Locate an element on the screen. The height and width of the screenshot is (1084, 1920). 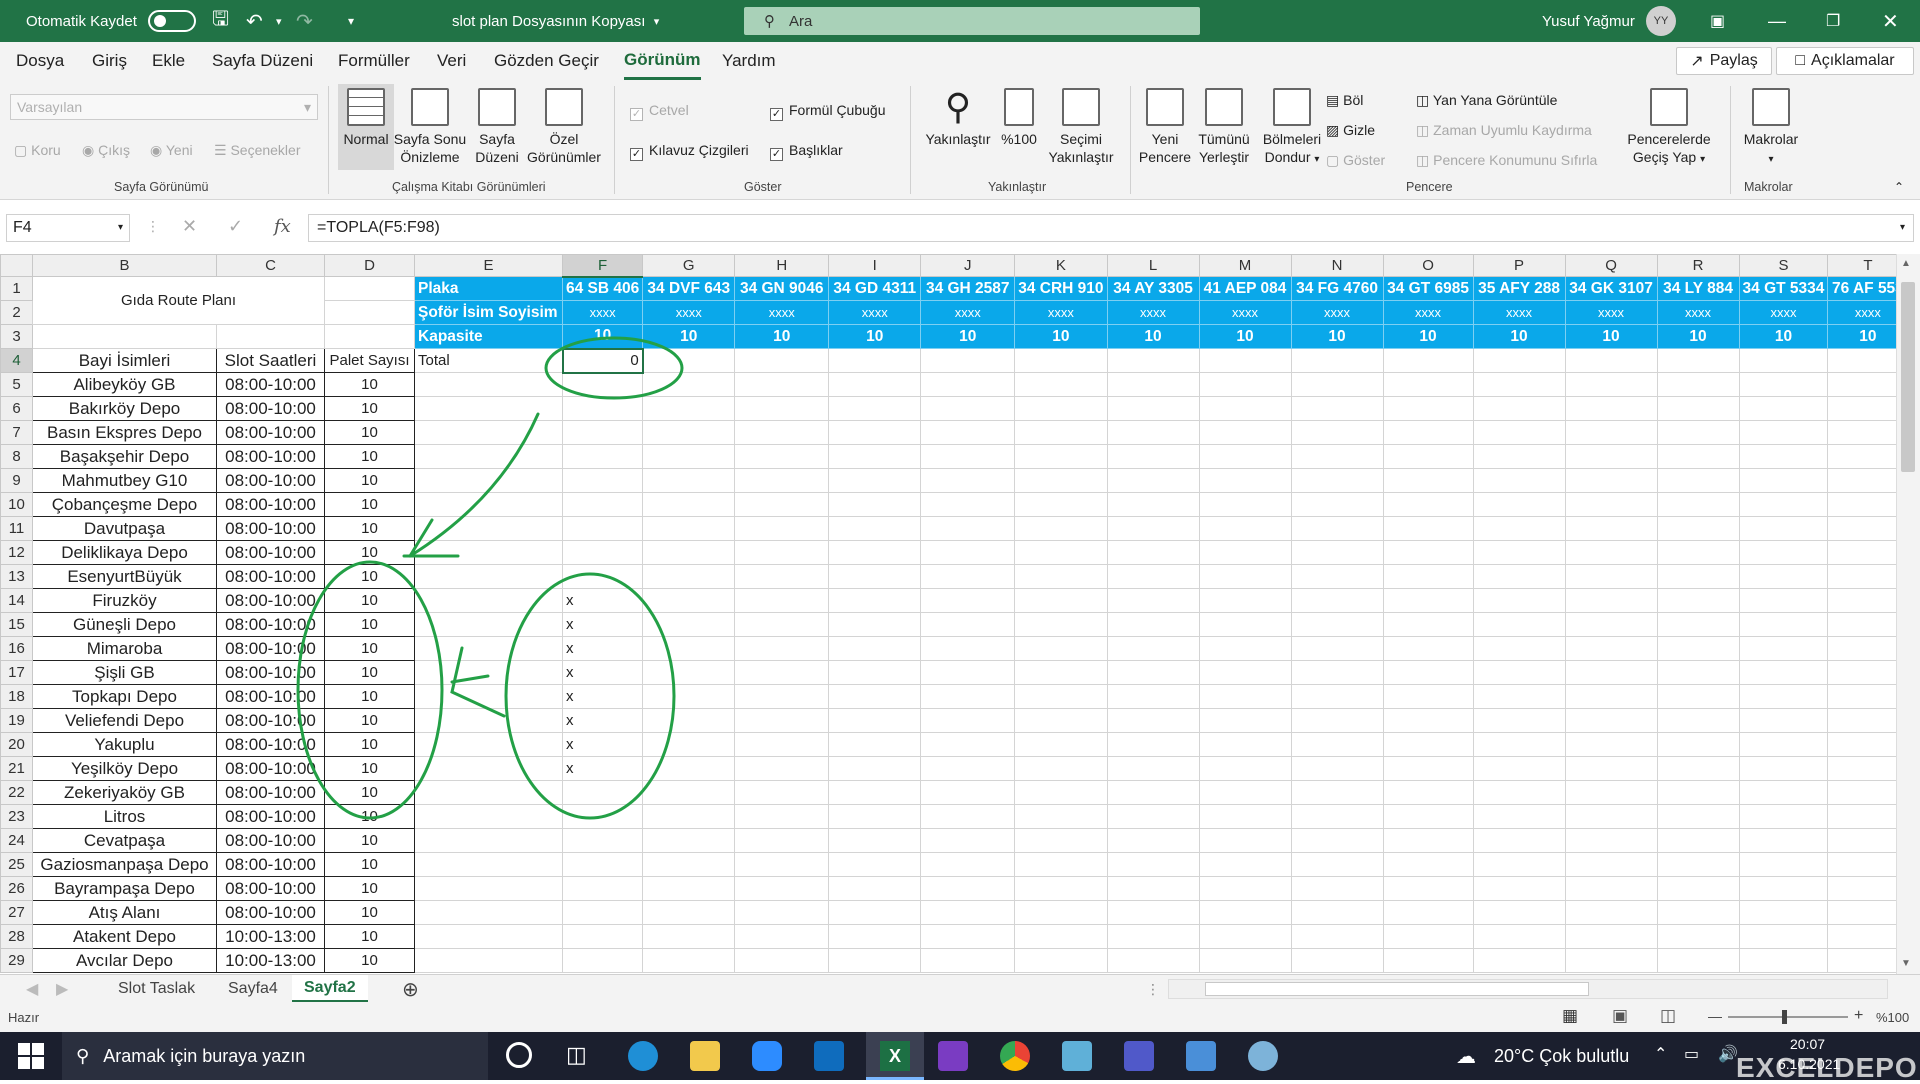
zoom-selection-button: Seçimi Yakınlaştır is located at coordinates (1081, 127).